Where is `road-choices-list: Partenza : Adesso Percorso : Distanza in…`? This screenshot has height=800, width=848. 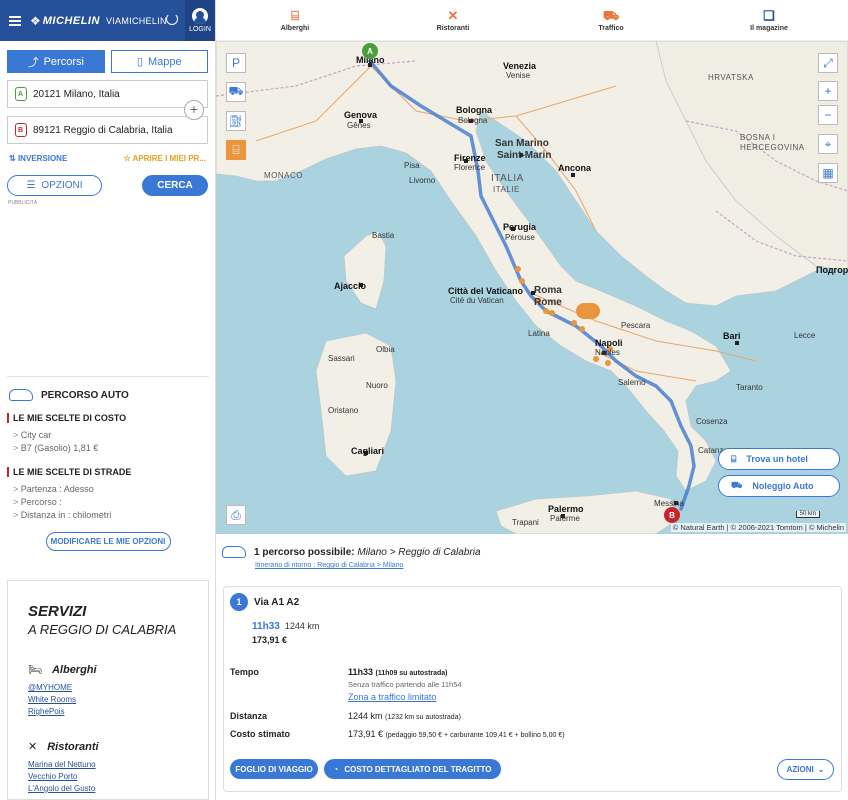 road-choices-list: Partenza : Adesso Percorso : Distanza in… is located at coordinates (108, 499).